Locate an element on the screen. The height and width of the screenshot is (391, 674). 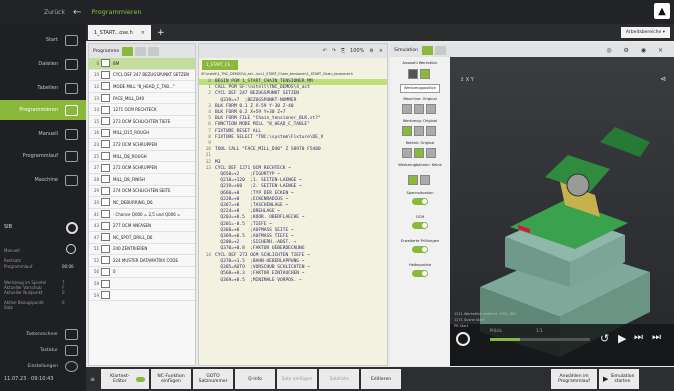
list-item: 27 272 OCM SCHRUPPEN is located at coordinates (142, 168).